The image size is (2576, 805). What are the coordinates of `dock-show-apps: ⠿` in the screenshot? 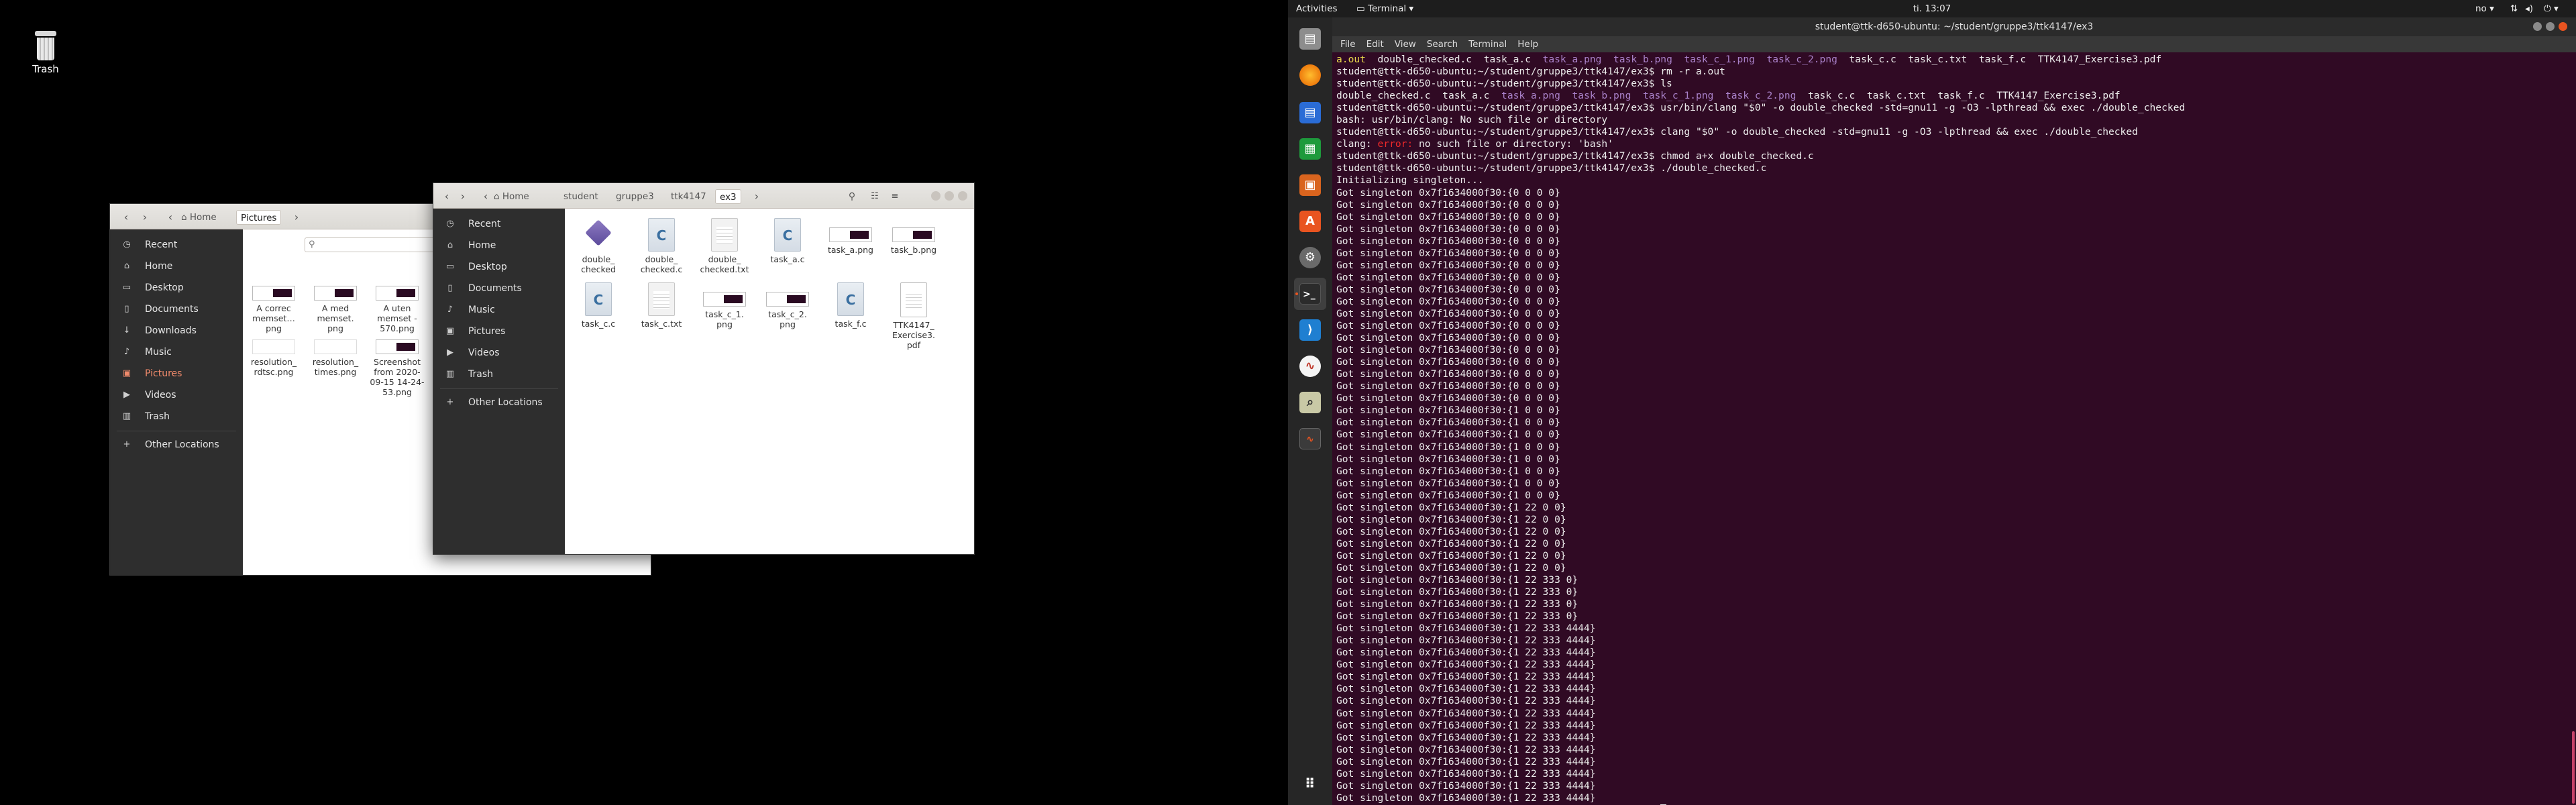 It's located at (1310, 783).